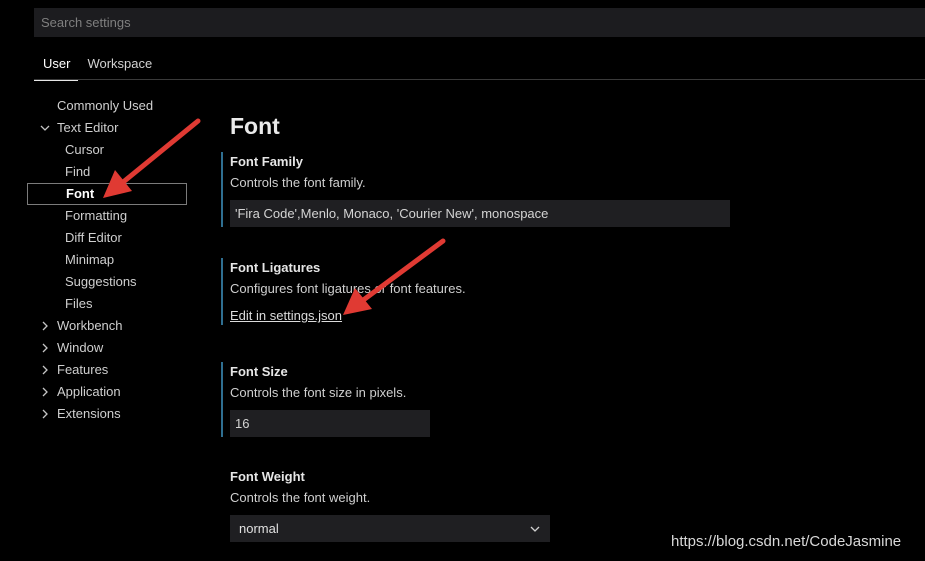 This screenshot has width=925, height=561. I want to click on setting-description: Controls the font family., so click(298, 182).